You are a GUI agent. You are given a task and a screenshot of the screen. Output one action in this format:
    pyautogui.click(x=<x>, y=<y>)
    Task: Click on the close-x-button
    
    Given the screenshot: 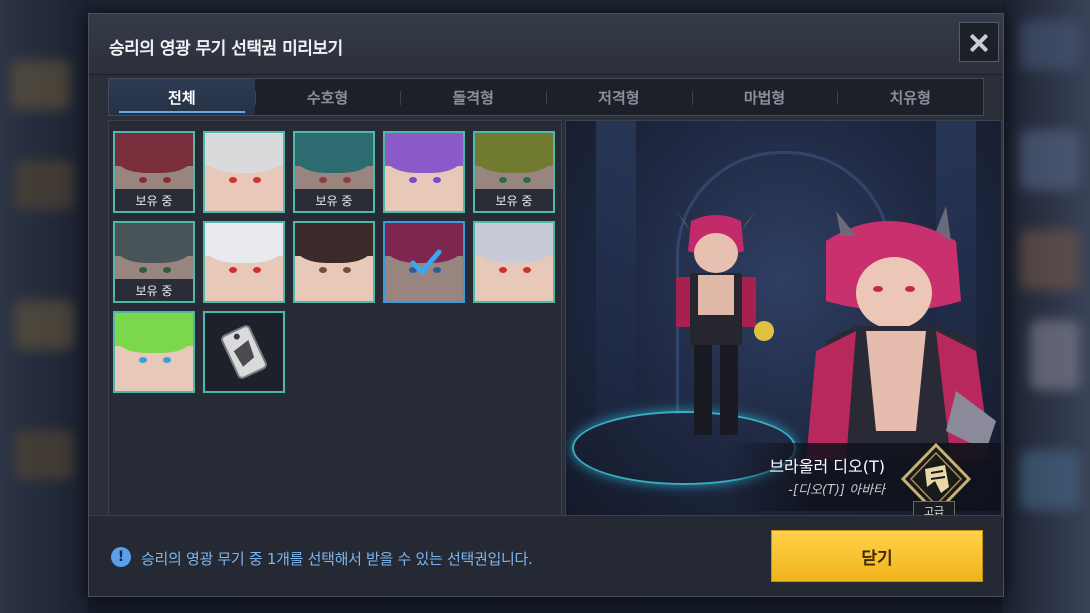 What is the action you would take?
    pyautogui.click(x=979, y=42)
    